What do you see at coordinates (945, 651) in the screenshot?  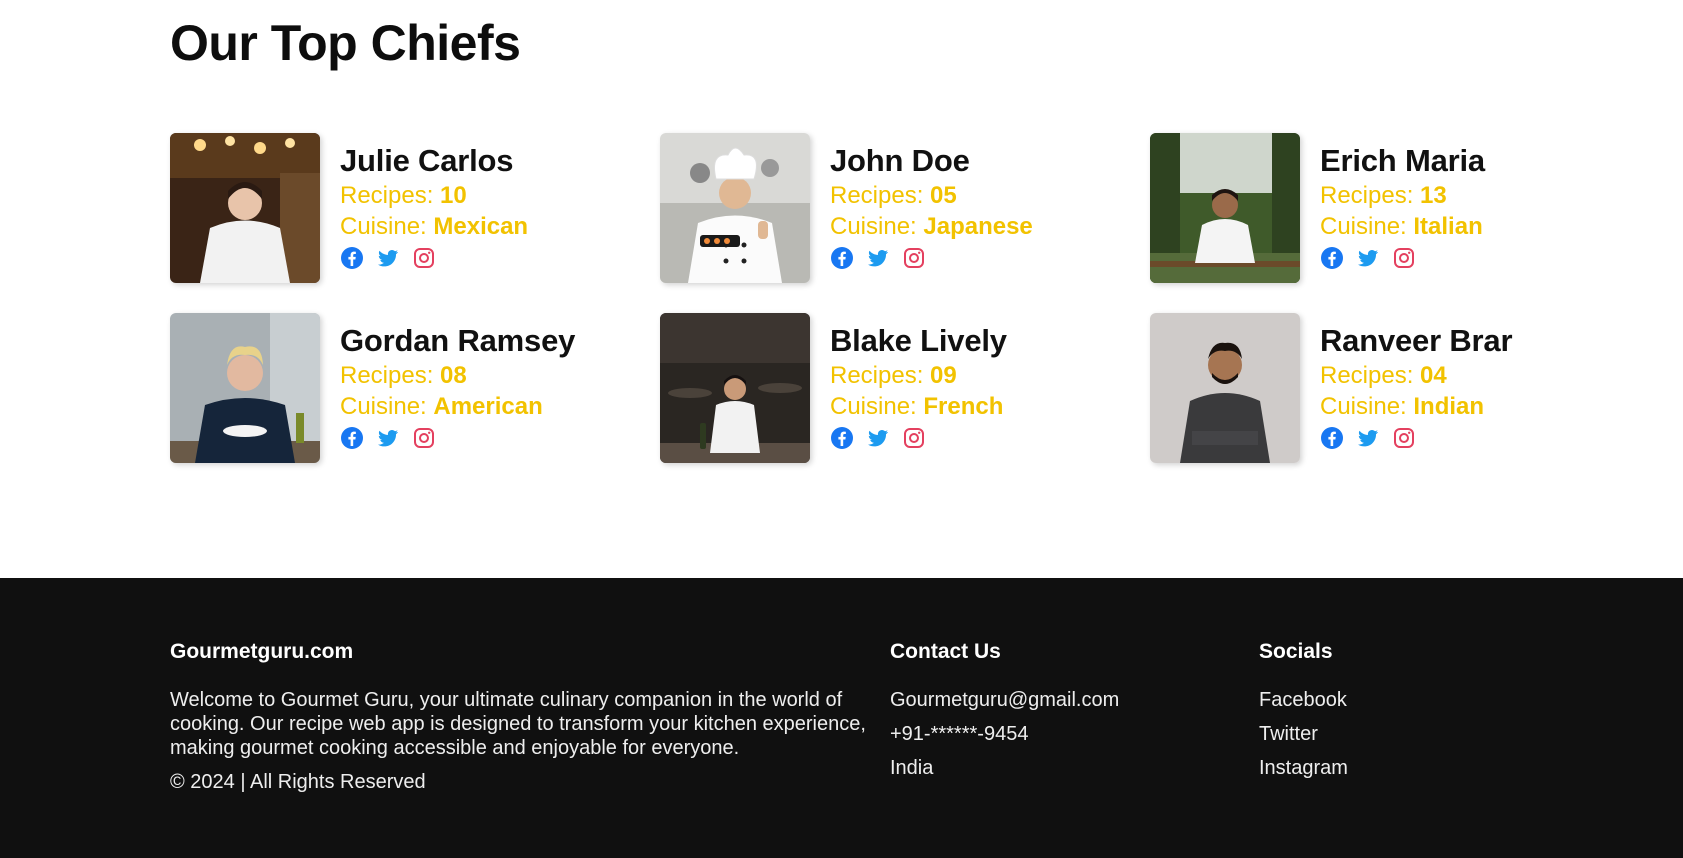 I see `contact-title: Contact Us` at bounding box center [945, 651].